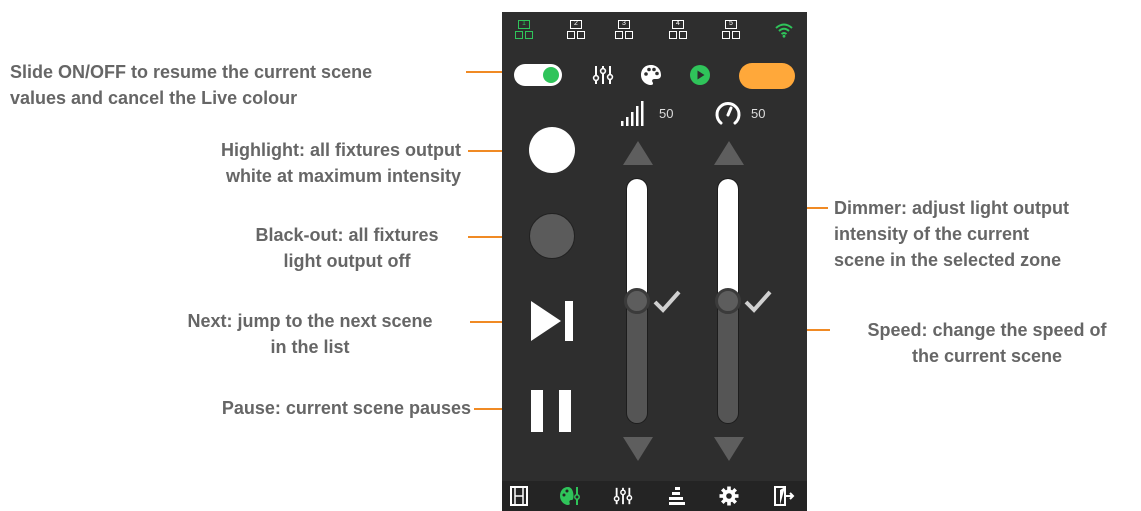 The width and height of the screenshot is (1141, 511). What do you see at coordinates (758, 113) in the screenshot?
I see `speed-value: 50` at bounding box center [758, 113].